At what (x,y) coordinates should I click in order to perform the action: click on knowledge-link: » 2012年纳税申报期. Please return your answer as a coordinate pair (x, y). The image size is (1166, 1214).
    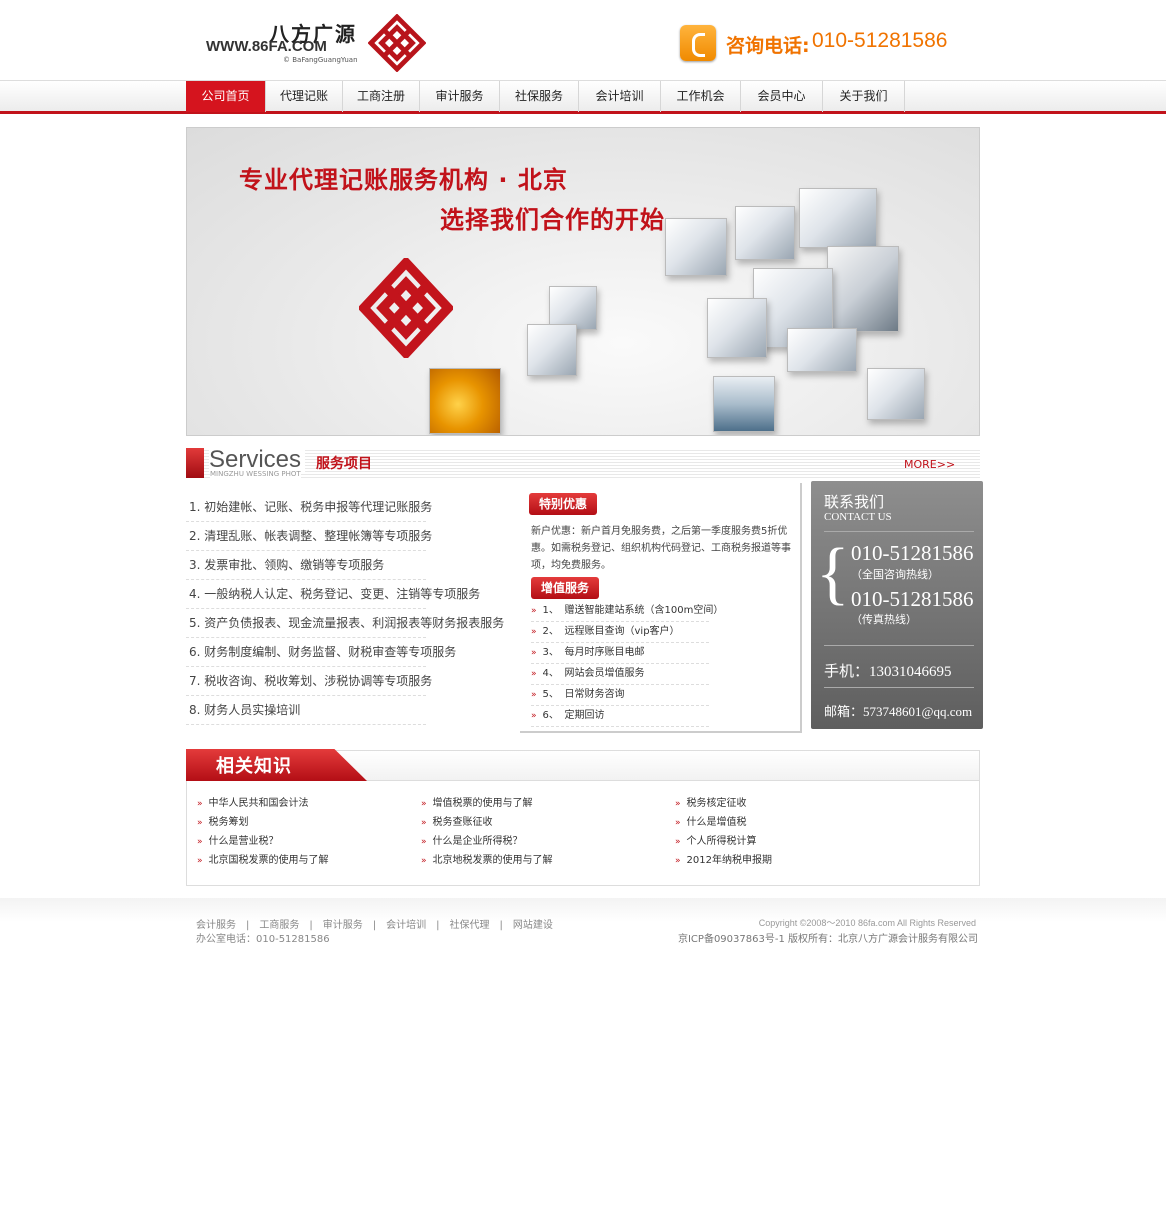
    Looking at the image, I should click on (723, 861).